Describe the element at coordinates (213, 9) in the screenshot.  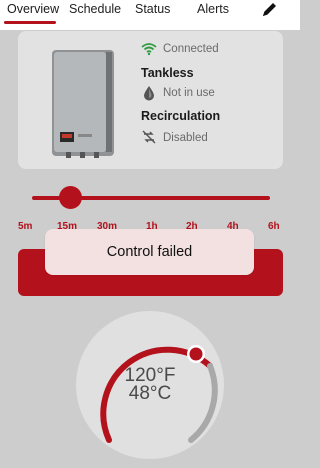
I see `tab-alerts: Alerts` at that location.